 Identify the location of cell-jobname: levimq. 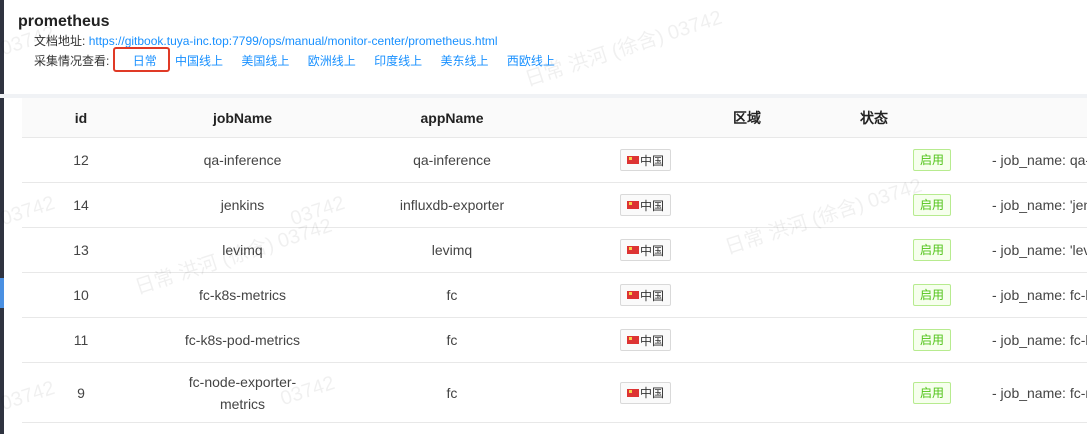
(242, 250).